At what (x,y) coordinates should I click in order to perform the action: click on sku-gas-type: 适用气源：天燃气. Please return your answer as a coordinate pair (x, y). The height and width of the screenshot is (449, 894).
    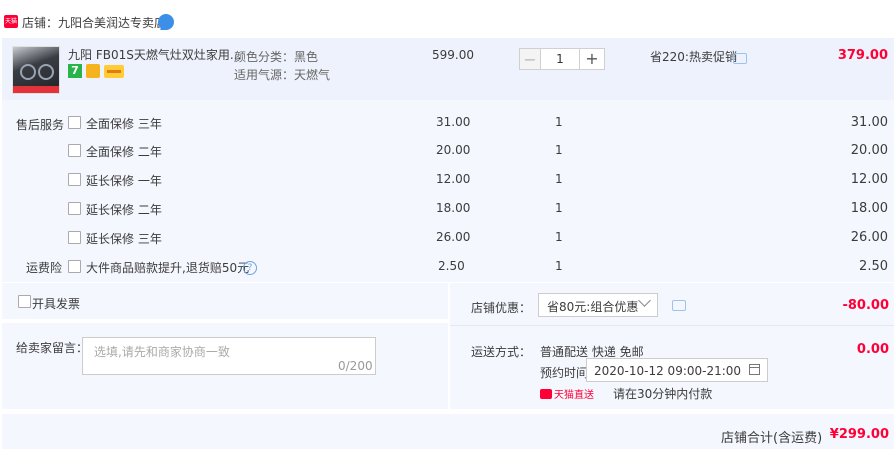
    Looking at the image, I should click on (282, 75).